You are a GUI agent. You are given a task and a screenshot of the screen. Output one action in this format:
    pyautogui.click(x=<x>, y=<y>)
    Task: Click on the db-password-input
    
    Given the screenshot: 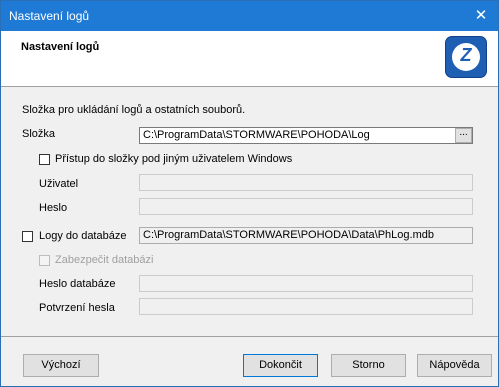 What is the action you would take?
    pyautogui.click(x=306, y=283)
    